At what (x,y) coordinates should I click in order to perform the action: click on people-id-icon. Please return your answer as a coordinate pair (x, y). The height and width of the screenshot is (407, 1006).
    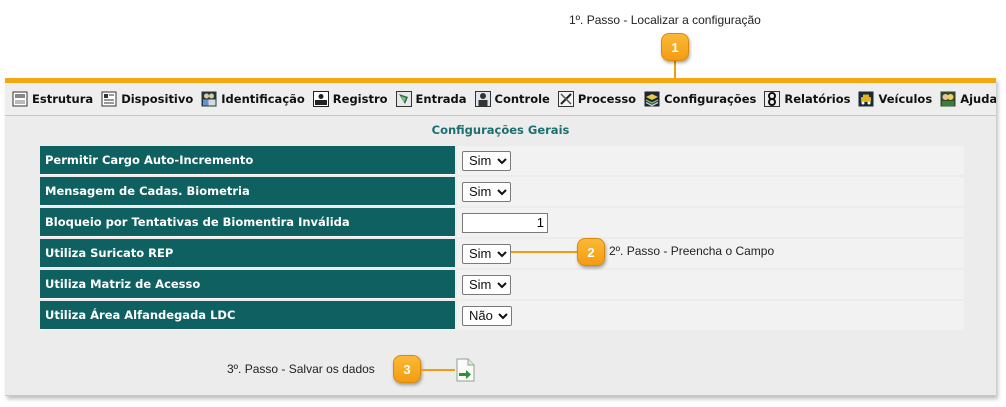
    Looking at the image, I should click on (209, 99).